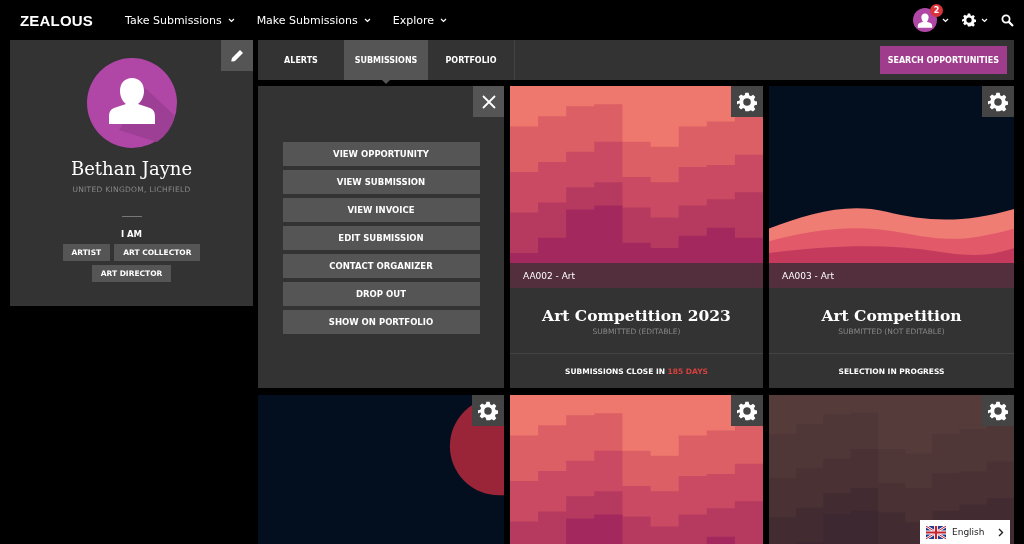  What do you see at coordinates (381, 294) in the screenshot?
I see `menu-action-button: DROP OUT` at bounding box center [381, 294].